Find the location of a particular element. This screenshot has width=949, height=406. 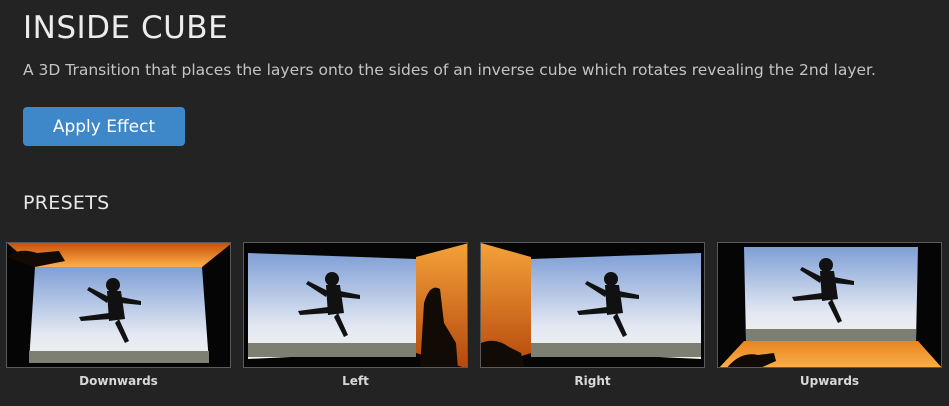

preset-upwards: Upwards is located at coordinates (829, 315).